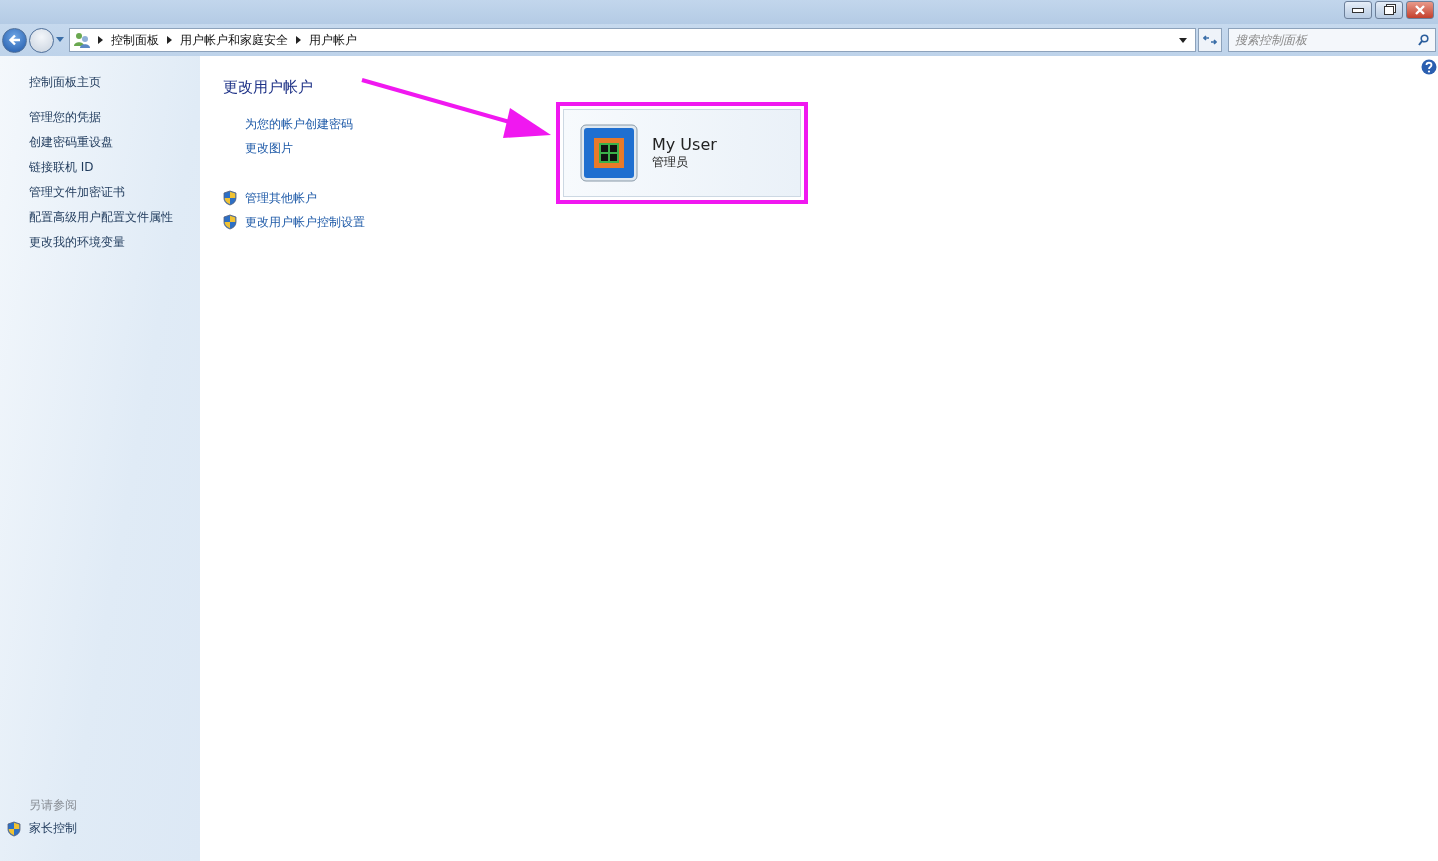 The image size is (1438, 861). I want to click on close-button, so click(1420, 10).